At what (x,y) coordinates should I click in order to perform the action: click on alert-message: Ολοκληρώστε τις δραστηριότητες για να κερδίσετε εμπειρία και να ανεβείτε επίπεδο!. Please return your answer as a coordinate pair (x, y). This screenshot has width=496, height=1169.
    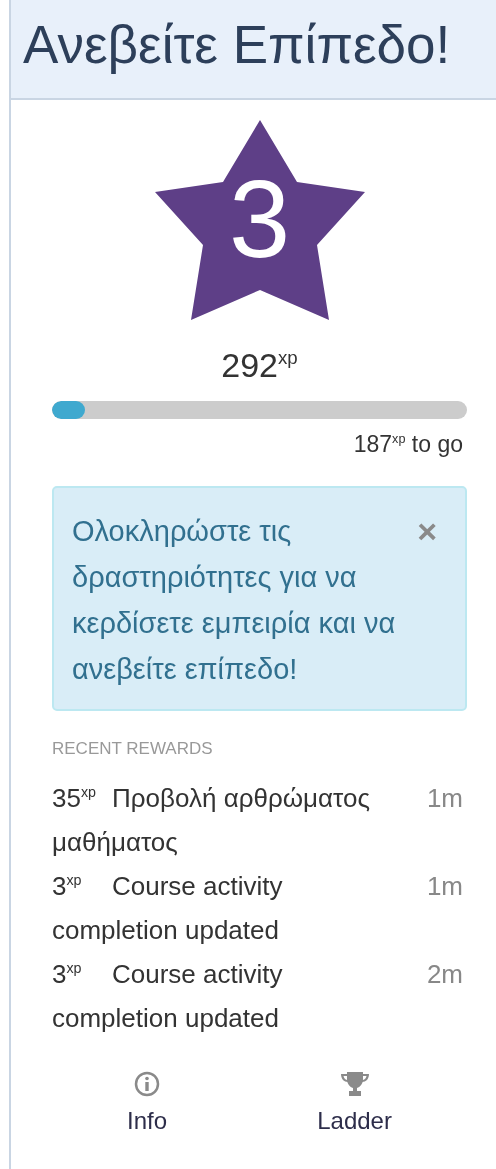
    Looking at the image, I should click on (234, 600).